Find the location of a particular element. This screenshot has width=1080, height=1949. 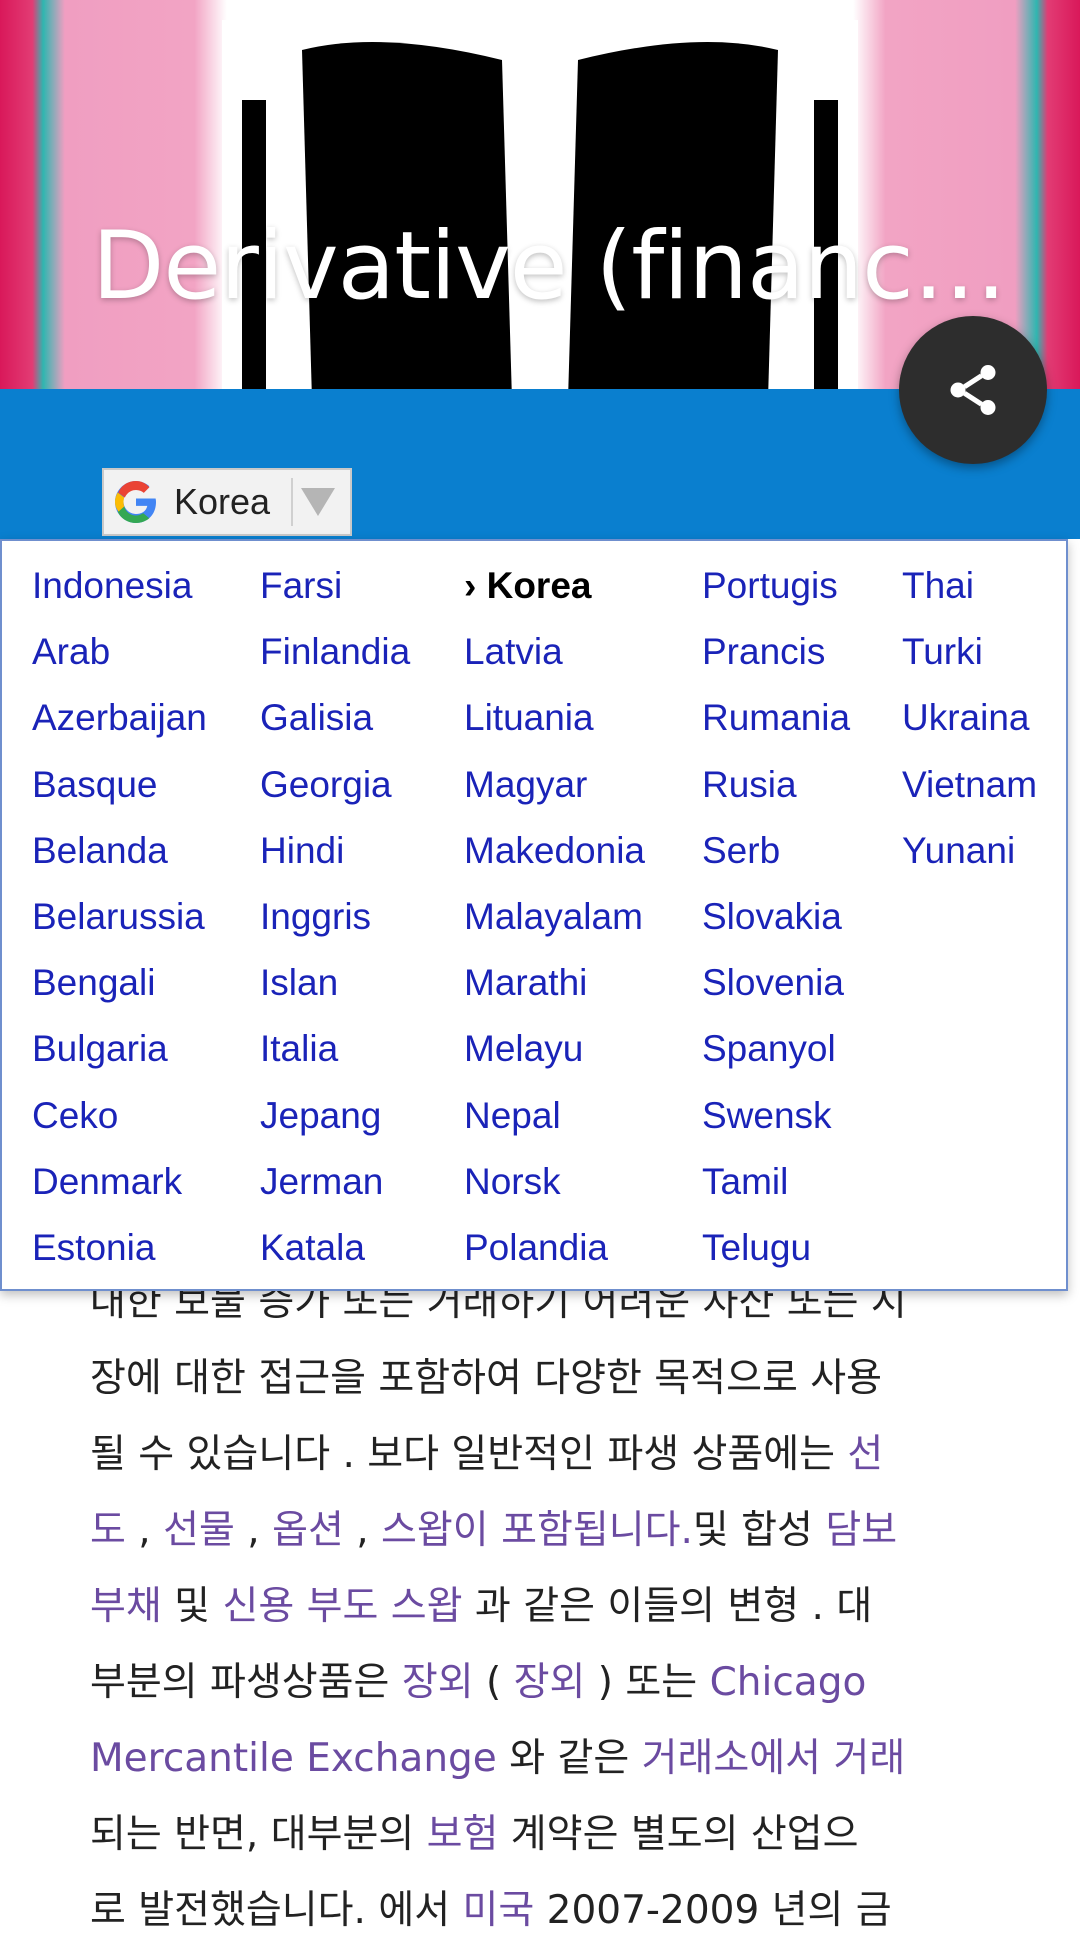

language-option: Makedonia is located at coordinates (554, 851).